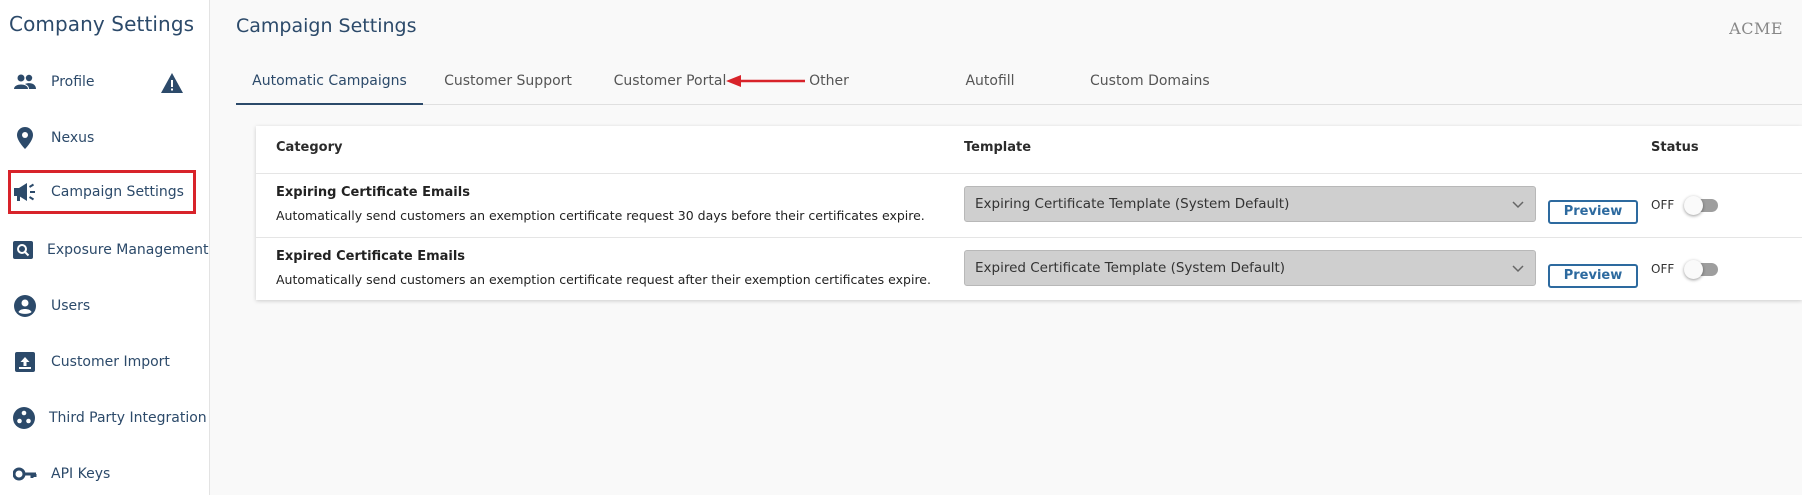 The width and height of the screenshot is (1802, 495). What do you see at coordinates (128, 418) in the screenshot?
I see `sidebar-item-label: Third Party Integration` at bounding box center [128, 418].